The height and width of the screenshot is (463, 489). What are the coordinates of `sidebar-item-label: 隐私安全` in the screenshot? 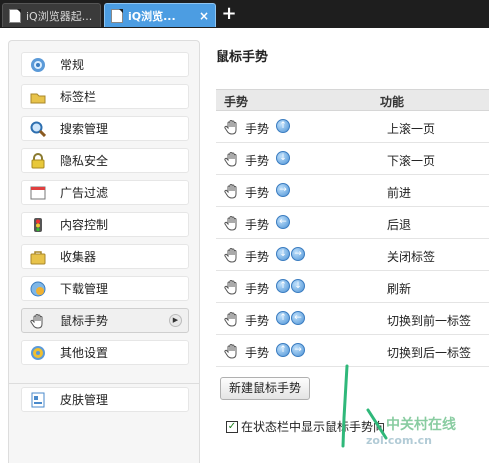 It's located at (84, 161).